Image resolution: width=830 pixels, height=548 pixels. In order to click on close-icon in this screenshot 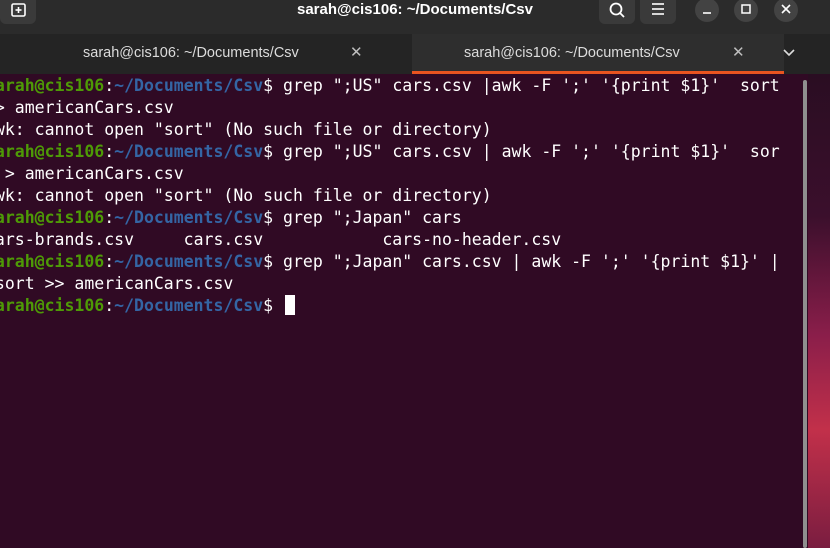, I will do `click(786, 9)`.